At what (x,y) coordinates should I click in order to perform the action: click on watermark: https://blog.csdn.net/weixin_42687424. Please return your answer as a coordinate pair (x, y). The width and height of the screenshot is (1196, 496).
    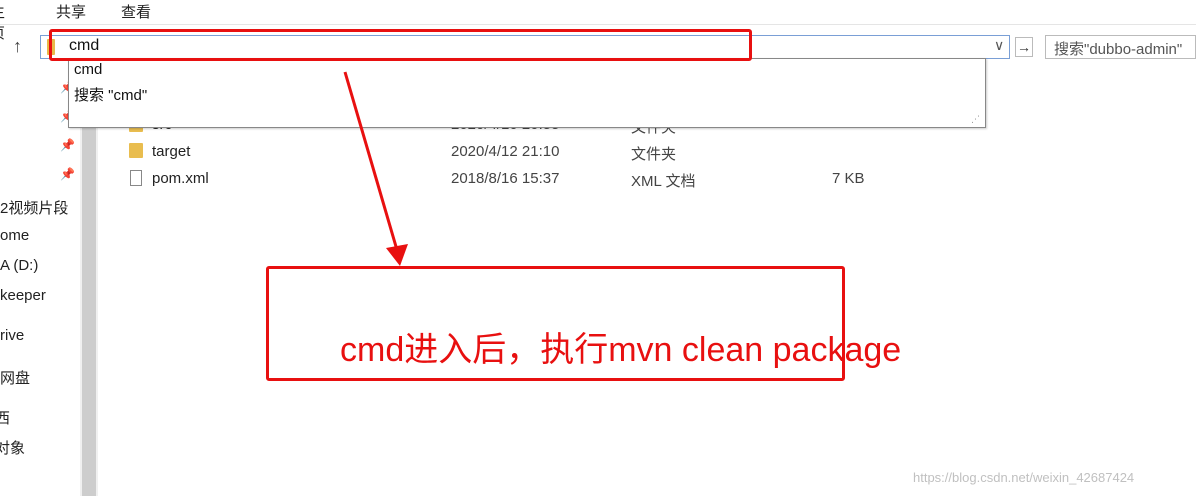
    Looking at the image, I should click on (1024, 477).